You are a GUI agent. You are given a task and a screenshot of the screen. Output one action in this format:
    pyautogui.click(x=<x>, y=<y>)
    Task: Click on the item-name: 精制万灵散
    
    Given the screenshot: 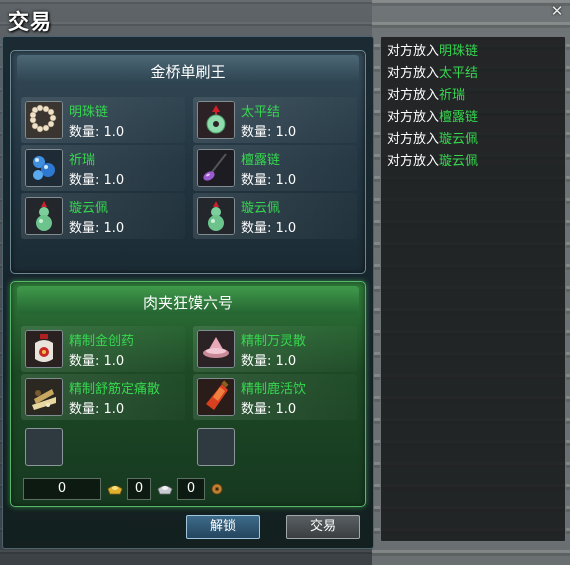 What is the action you would take?
    pyautogui.click(x=274, y=341)
    